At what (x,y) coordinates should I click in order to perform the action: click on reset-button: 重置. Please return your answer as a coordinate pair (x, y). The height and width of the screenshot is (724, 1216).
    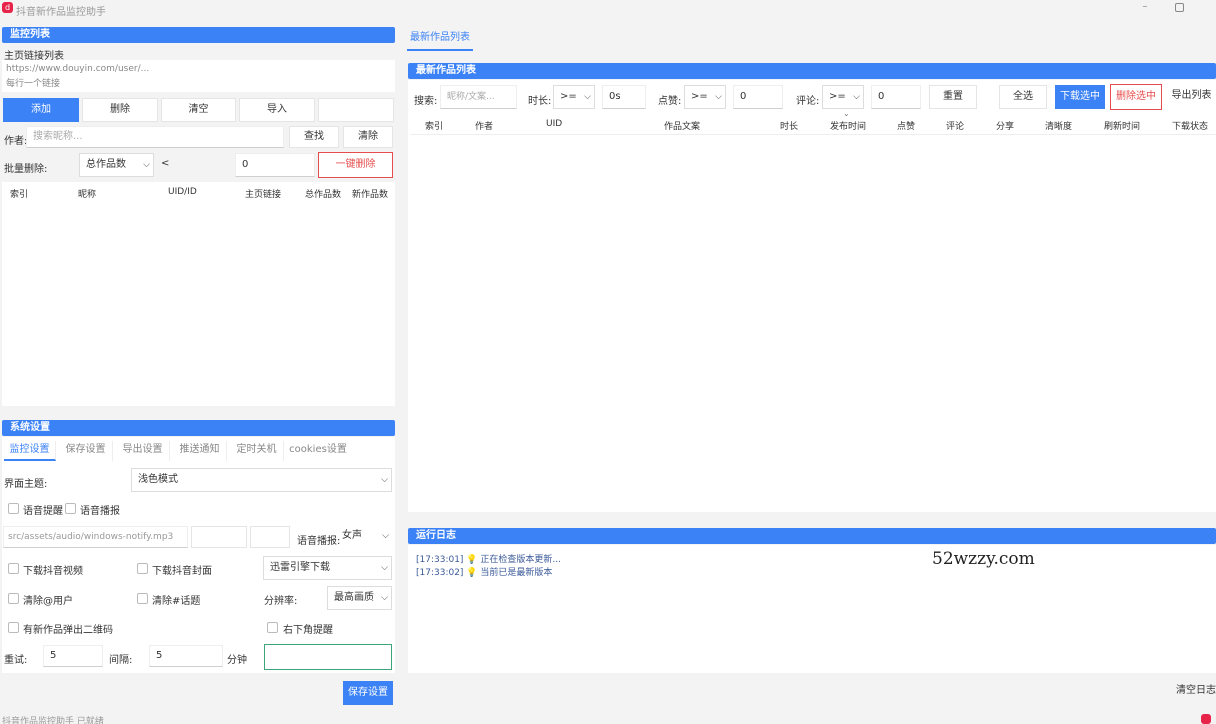
    Looking at the image, I should click on (953, 97).